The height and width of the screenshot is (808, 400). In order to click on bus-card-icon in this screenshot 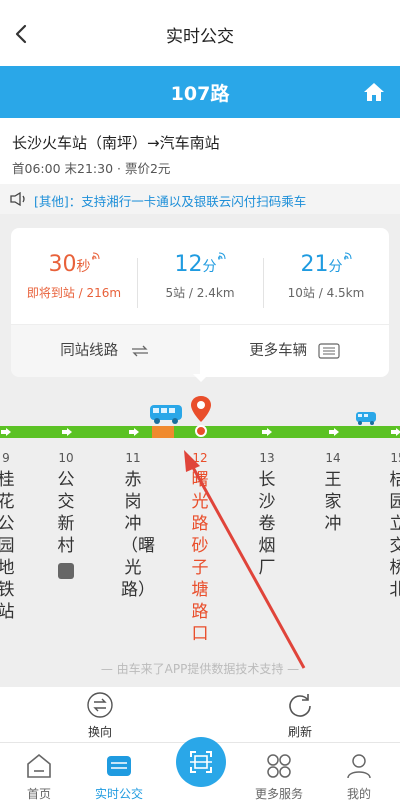, I will do `click(119, 766)`.